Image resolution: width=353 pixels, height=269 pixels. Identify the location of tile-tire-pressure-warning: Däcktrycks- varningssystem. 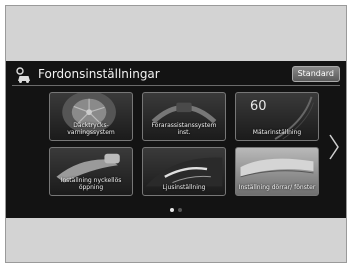
(91, 116).